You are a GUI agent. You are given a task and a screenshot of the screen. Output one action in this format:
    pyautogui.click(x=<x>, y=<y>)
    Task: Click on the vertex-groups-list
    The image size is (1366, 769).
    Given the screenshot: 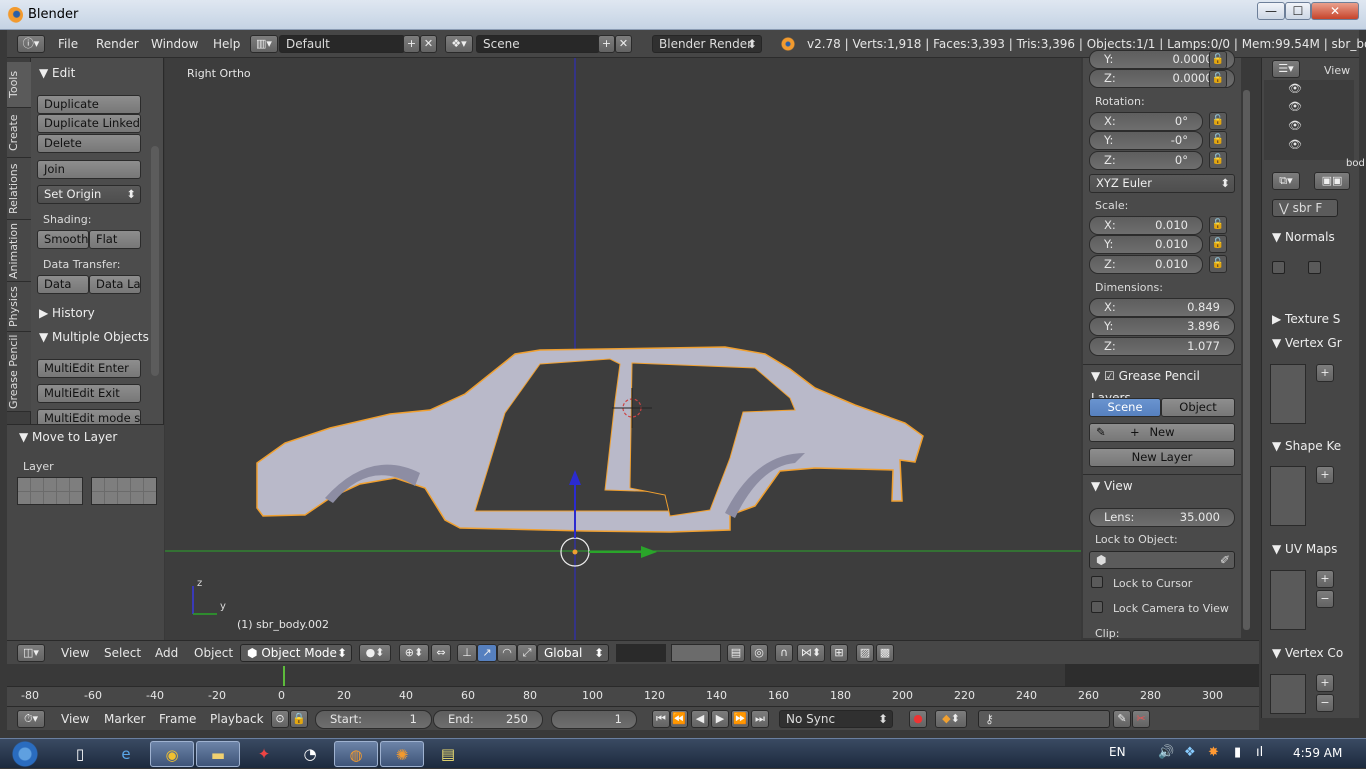 What is the action you would take?
    pyautogui.click(x=1288, y=394)
    